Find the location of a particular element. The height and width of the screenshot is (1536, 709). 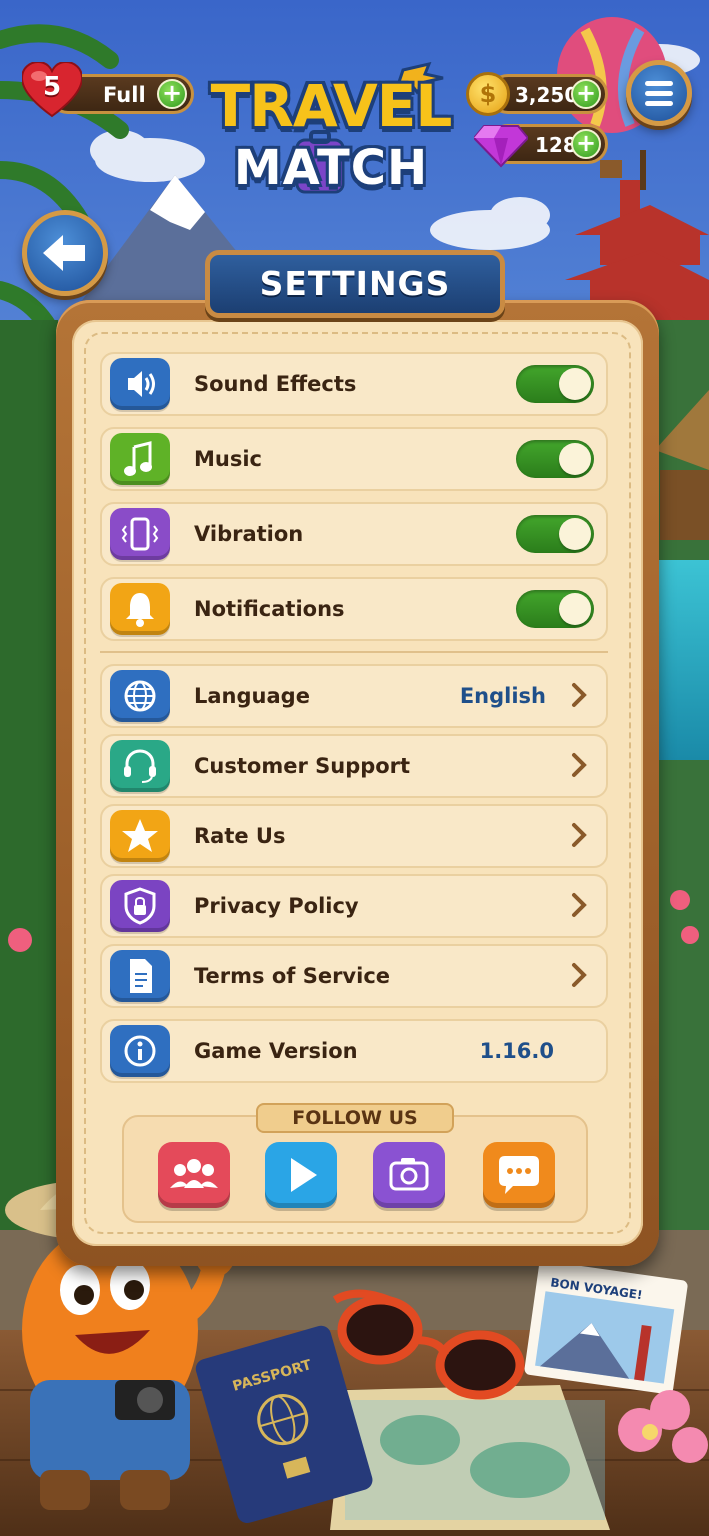

heart-icon: 5 is located at coordinates (52, 89).